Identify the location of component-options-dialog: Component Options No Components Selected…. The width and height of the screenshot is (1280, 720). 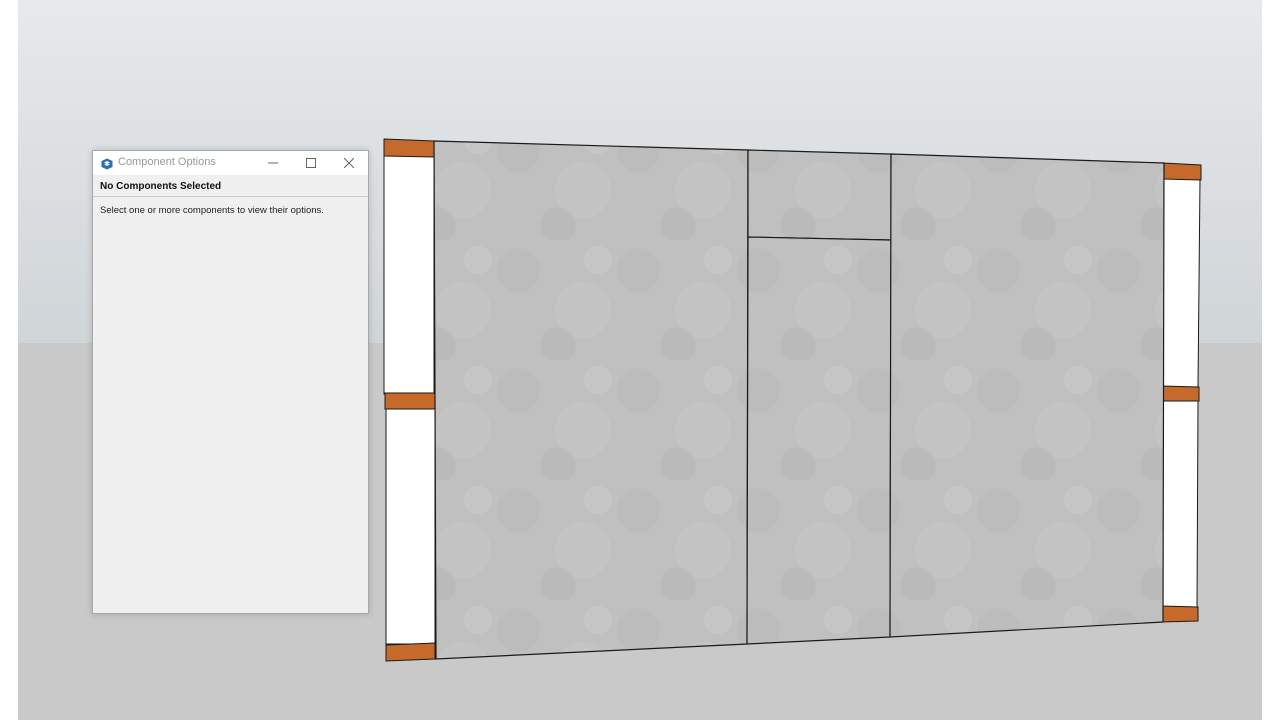
(230, 382).